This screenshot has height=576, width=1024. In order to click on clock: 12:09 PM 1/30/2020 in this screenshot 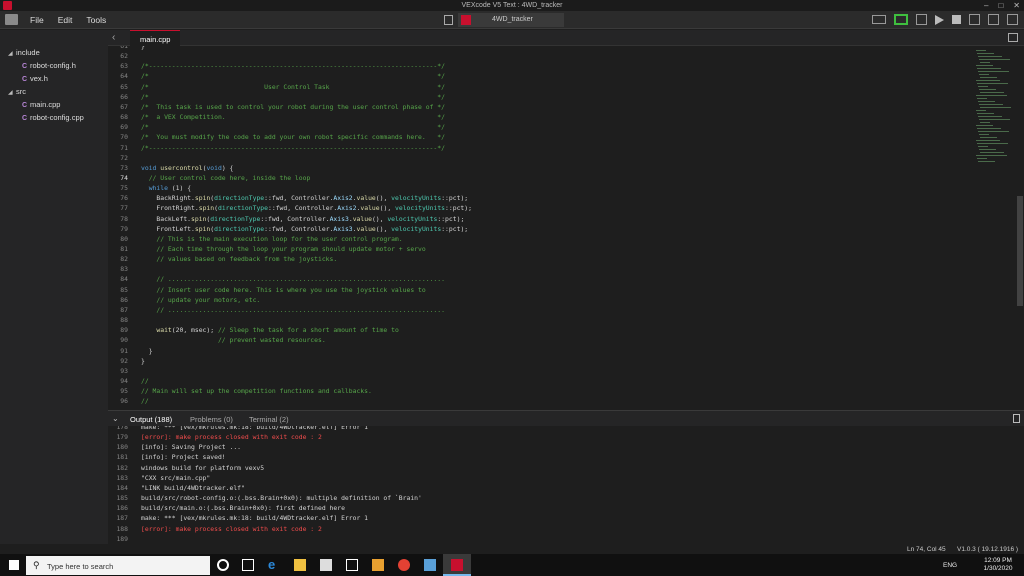, I will do `click(998, 565)`.